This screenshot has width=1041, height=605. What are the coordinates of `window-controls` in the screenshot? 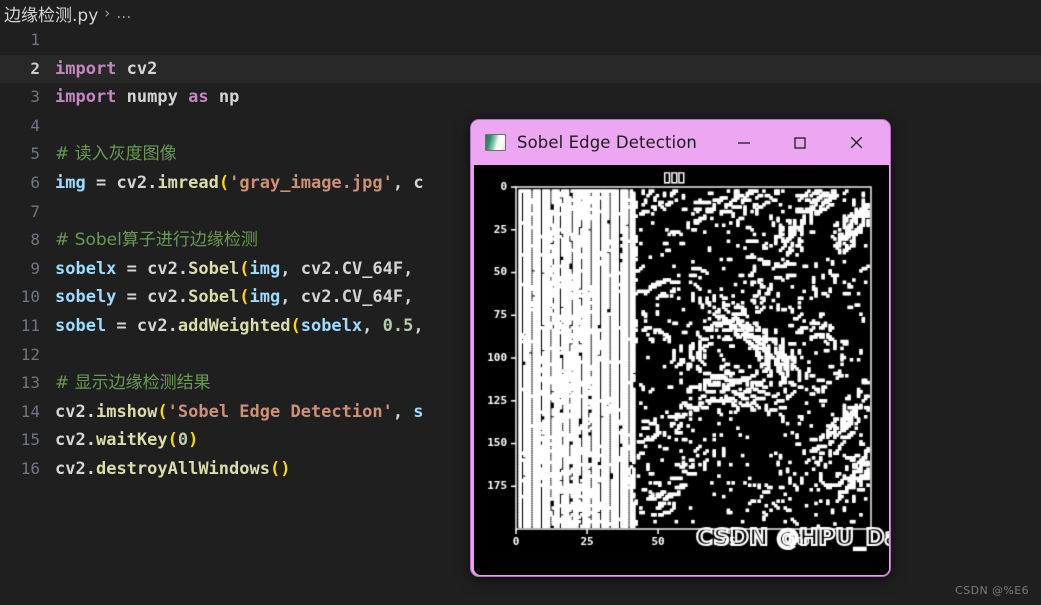 It's located at (800, 142).